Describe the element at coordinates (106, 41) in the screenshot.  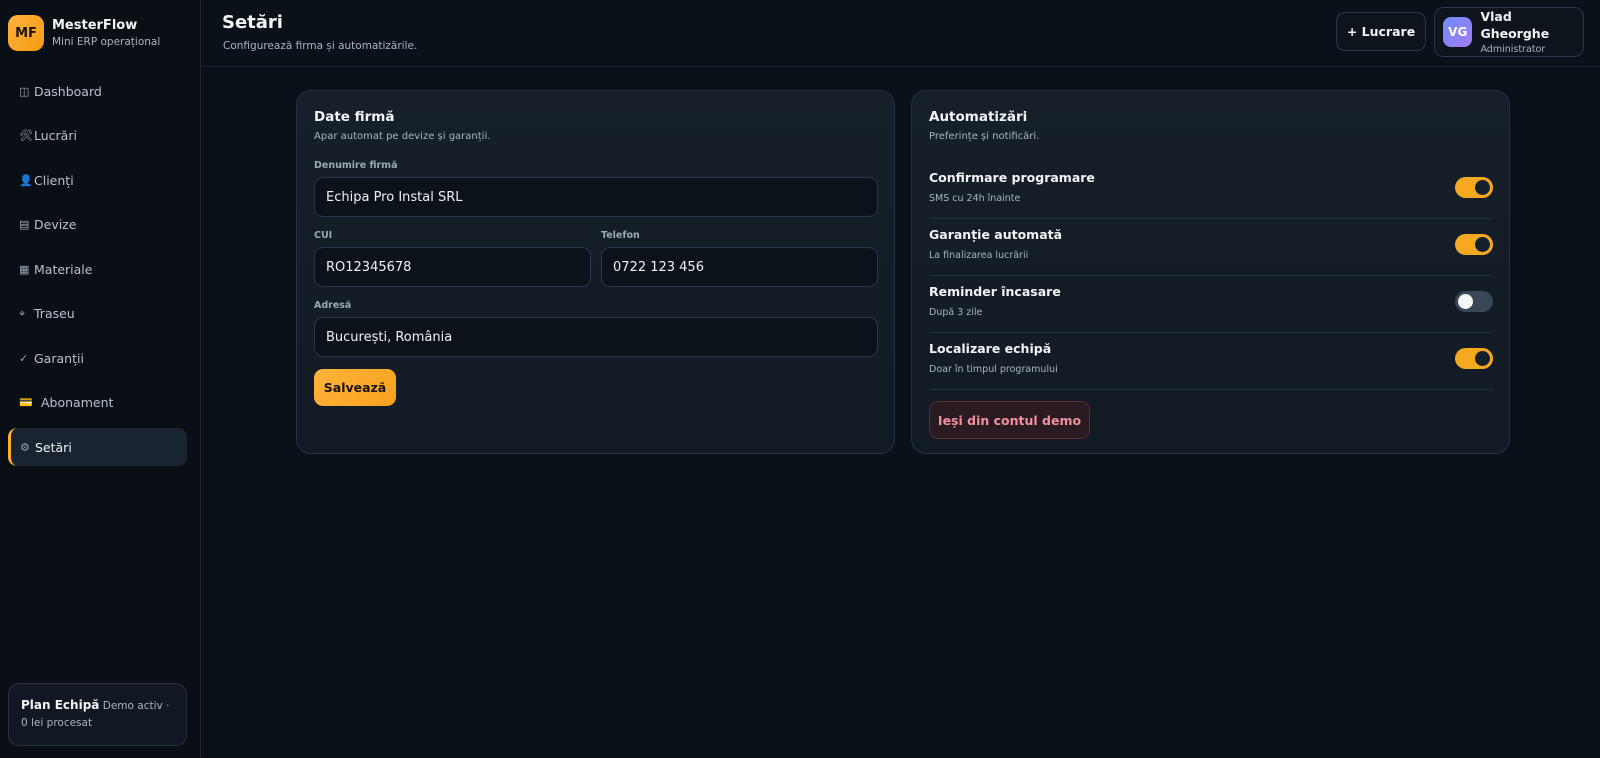
I see `brand-subtitle: Mini ERP operațional` at that location.